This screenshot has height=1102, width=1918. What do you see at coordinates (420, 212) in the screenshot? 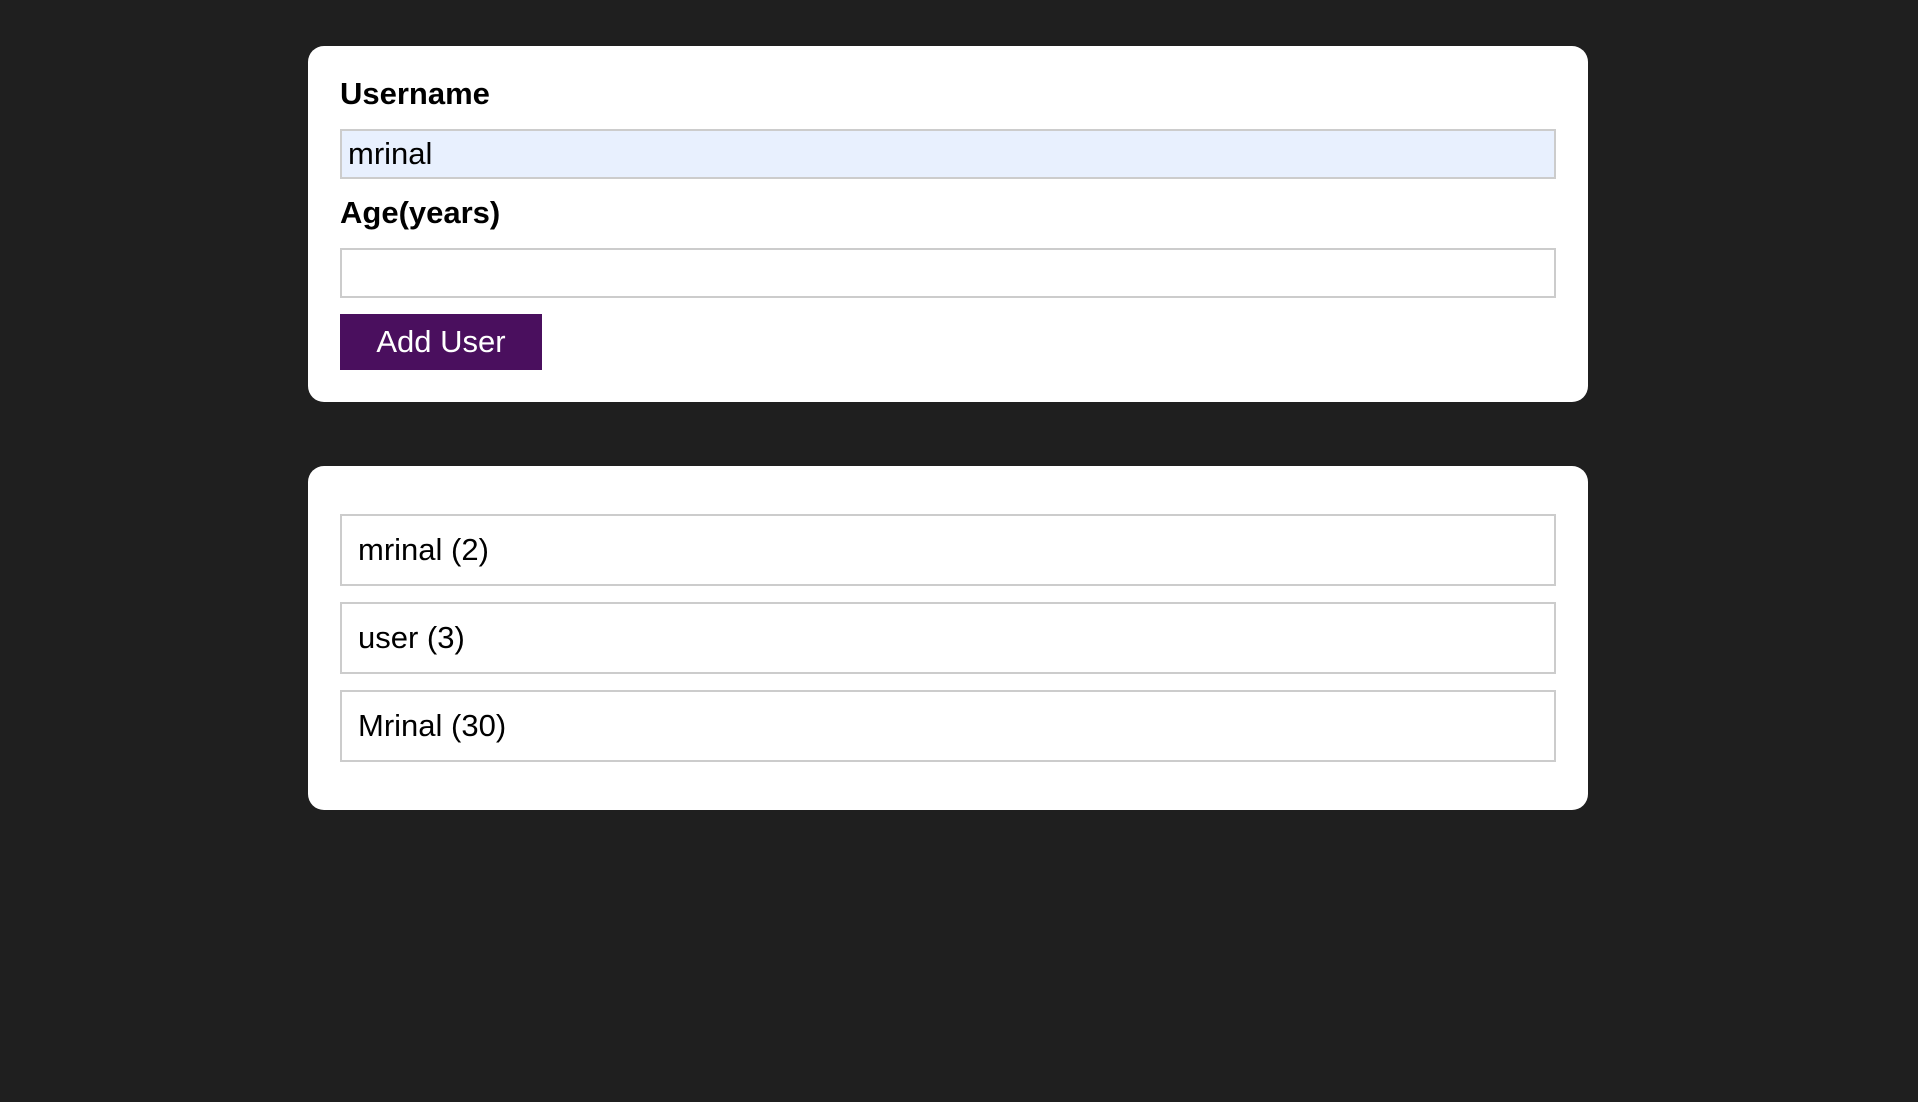
I see `age-label: Age(years)` at bounding box center [420, 212].